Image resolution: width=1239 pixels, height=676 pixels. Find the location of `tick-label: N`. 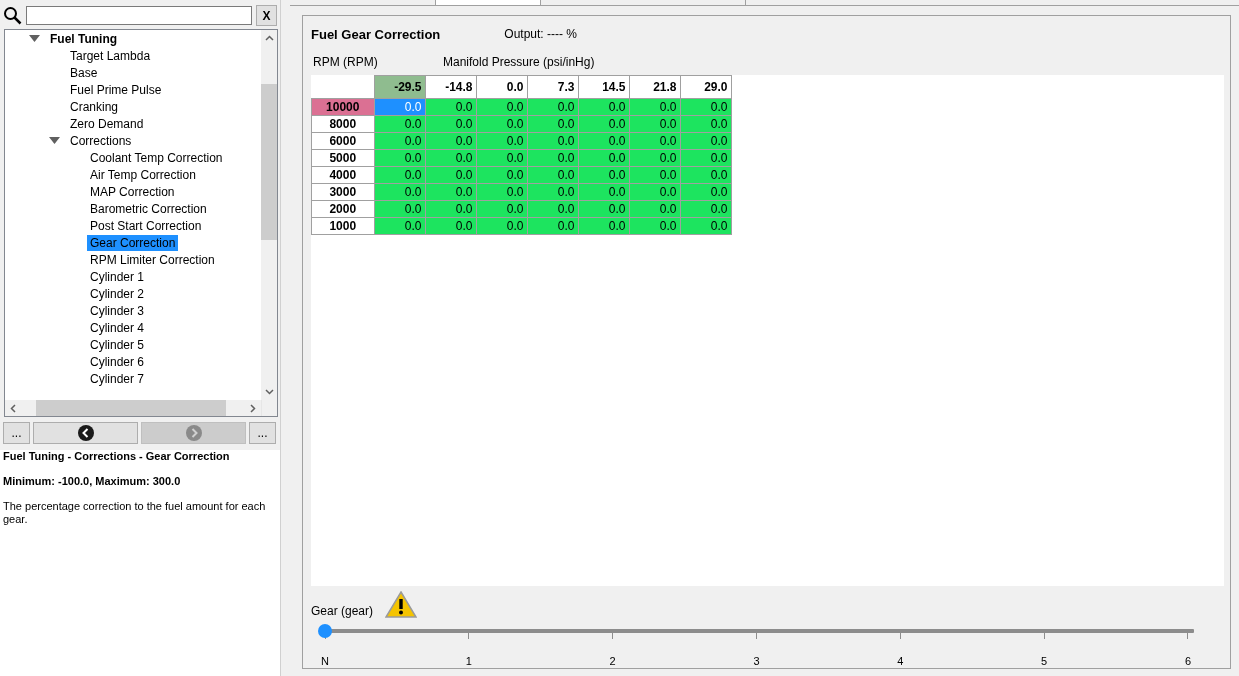

tick-label: N is located at coordinates (325, 661).